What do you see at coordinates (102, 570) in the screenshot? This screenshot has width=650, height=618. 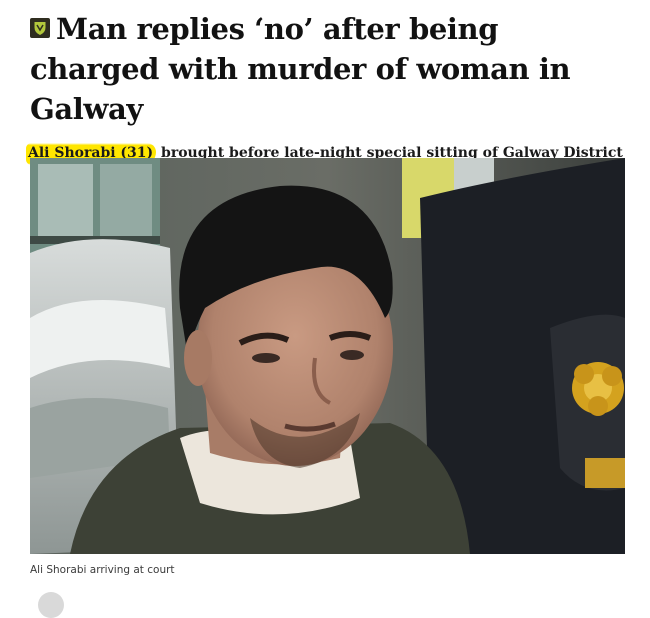 I see `photo-caption: Ali Shorabi arriving at court` at bounding box center [102, 570].